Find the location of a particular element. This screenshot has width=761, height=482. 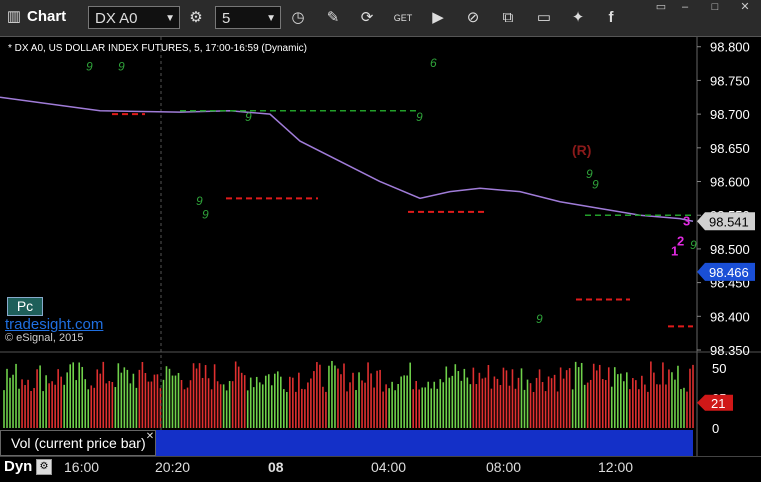

y-tick-label: 98.350 is located at coordinates (730, 350).